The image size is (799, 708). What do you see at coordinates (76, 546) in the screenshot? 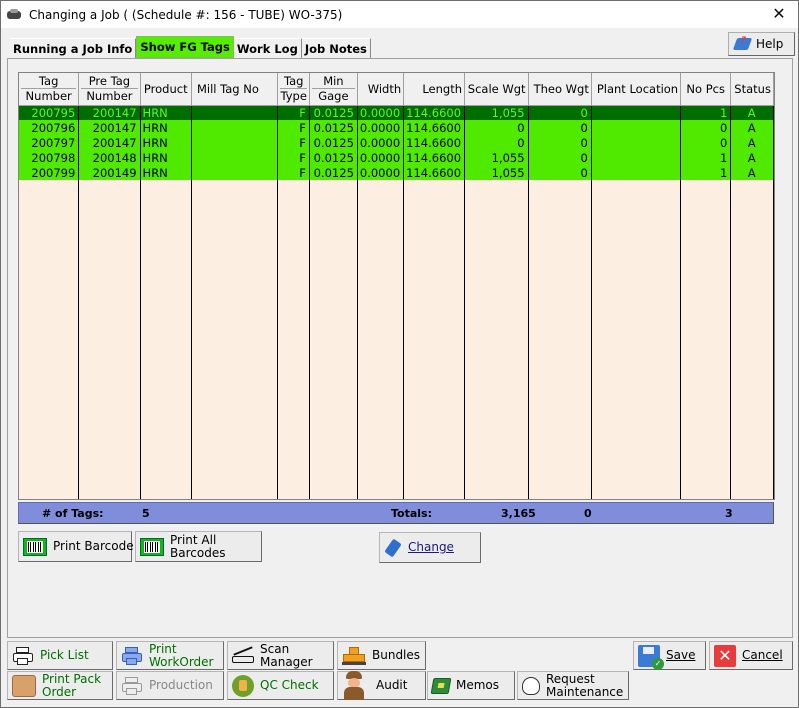
I see `print-barcode-button: Print Barcode` at bounding box center [76, 546].